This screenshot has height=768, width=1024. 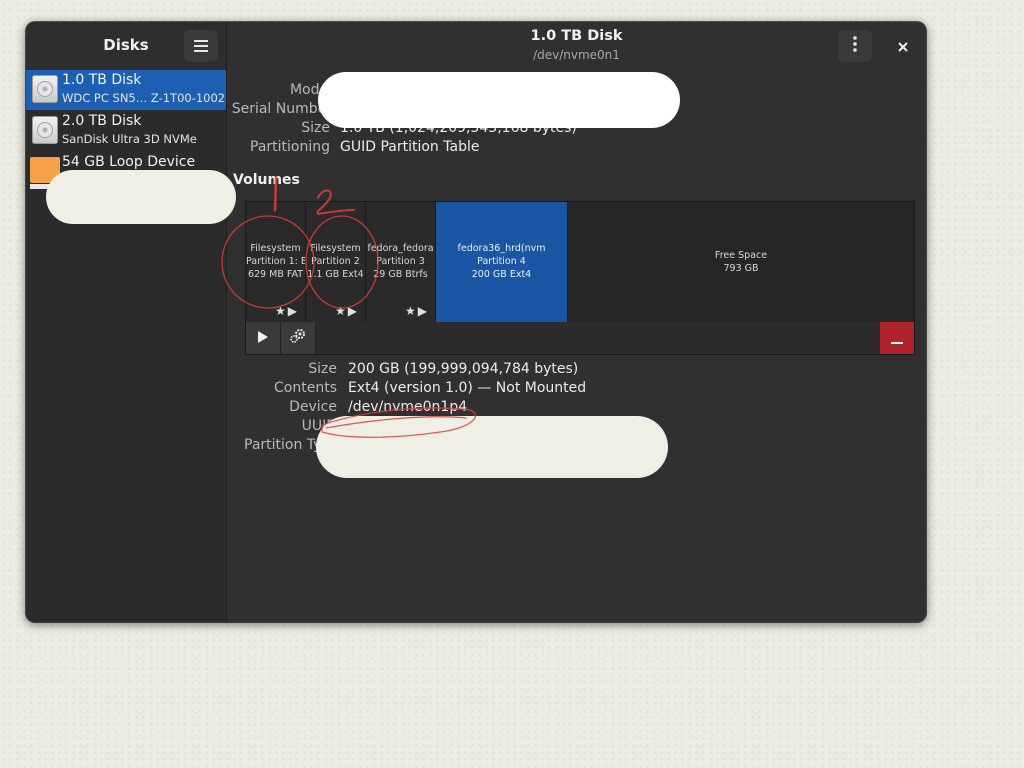 I want to click on free-space: Free Space 793 GB, so click(x=741, y=262).